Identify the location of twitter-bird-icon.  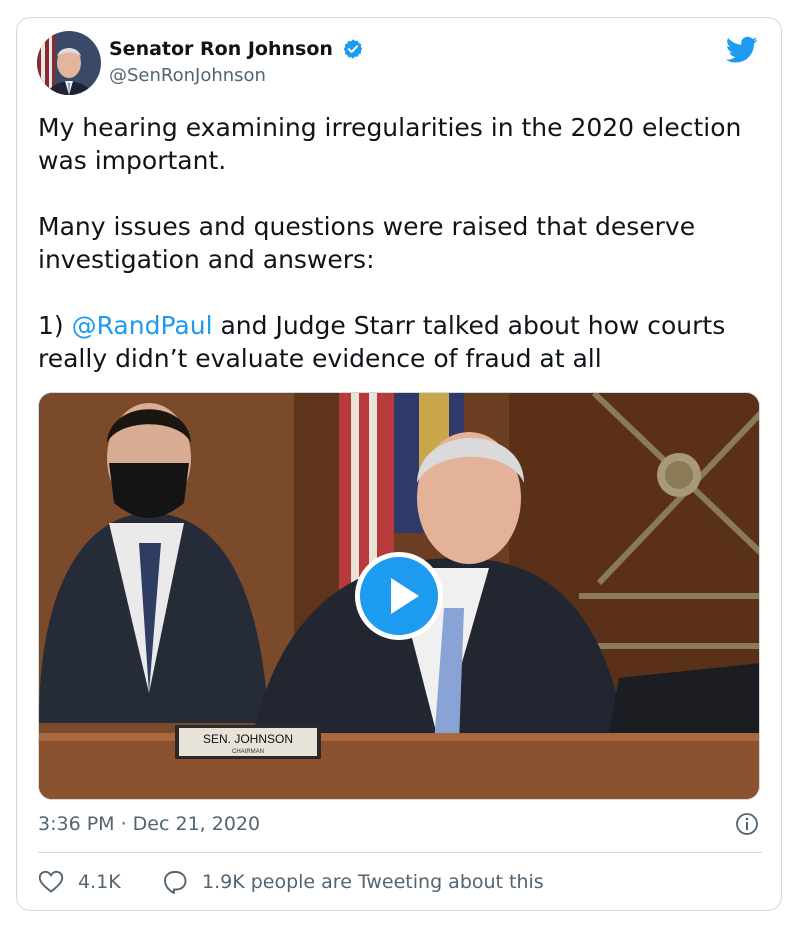
(742, 50).